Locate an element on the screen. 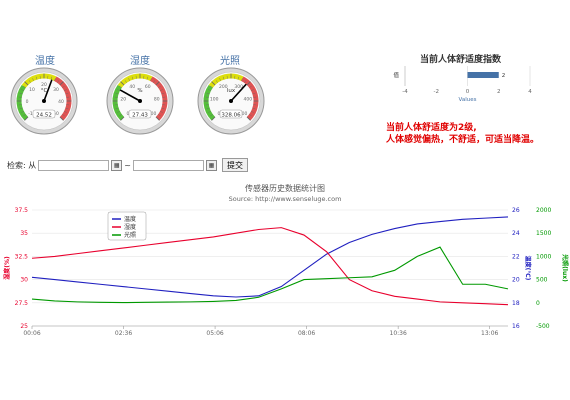  x-tick-label: 08:06 is located at coordinates (306, 333).